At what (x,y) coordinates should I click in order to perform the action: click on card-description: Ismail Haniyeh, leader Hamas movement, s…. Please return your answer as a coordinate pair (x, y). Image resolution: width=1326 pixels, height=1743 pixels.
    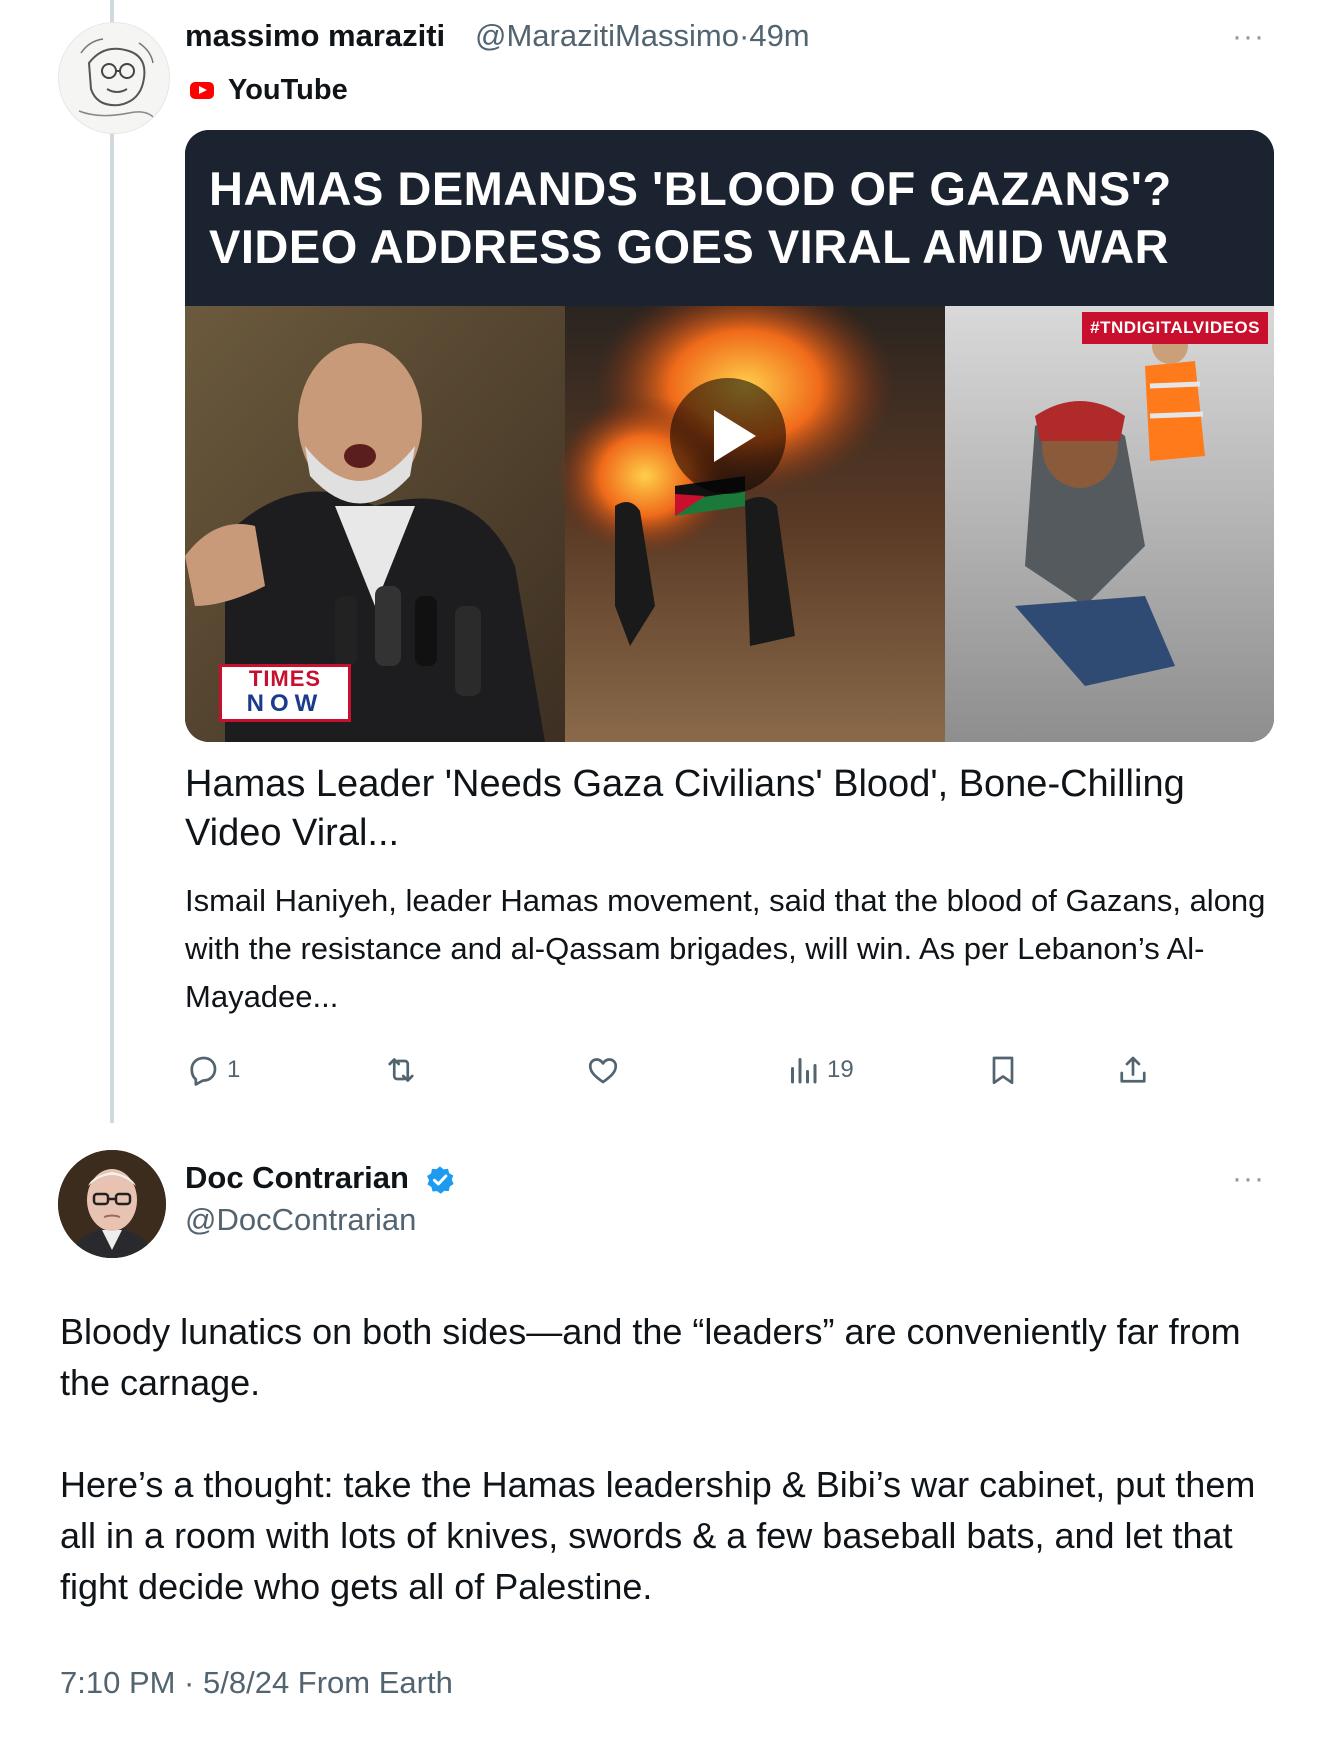
    Looking at the image, I should click on (725, 948).